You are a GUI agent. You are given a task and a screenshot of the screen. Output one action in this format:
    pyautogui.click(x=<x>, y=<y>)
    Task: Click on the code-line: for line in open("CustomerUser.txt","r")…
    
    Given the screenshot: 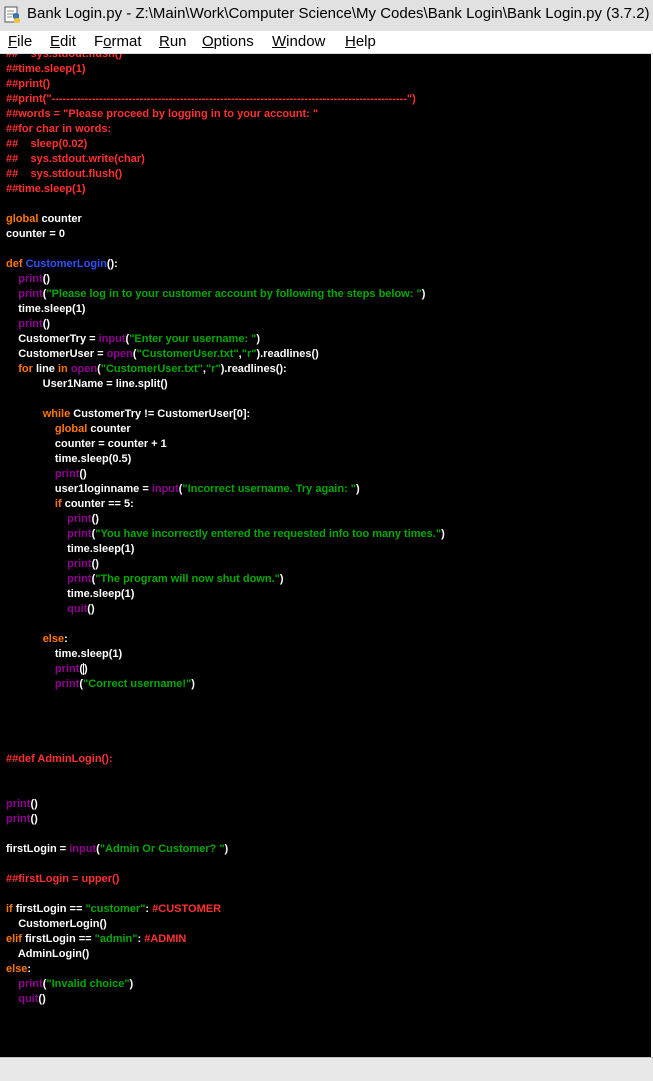 What is the action you would take?
    pyautogui.click(x=225, y=369)
    